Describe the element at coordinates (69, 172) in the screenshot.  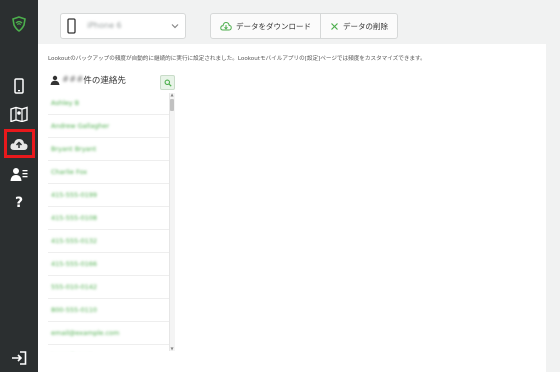
I see `contact-name: Charlie Fox` at that location.